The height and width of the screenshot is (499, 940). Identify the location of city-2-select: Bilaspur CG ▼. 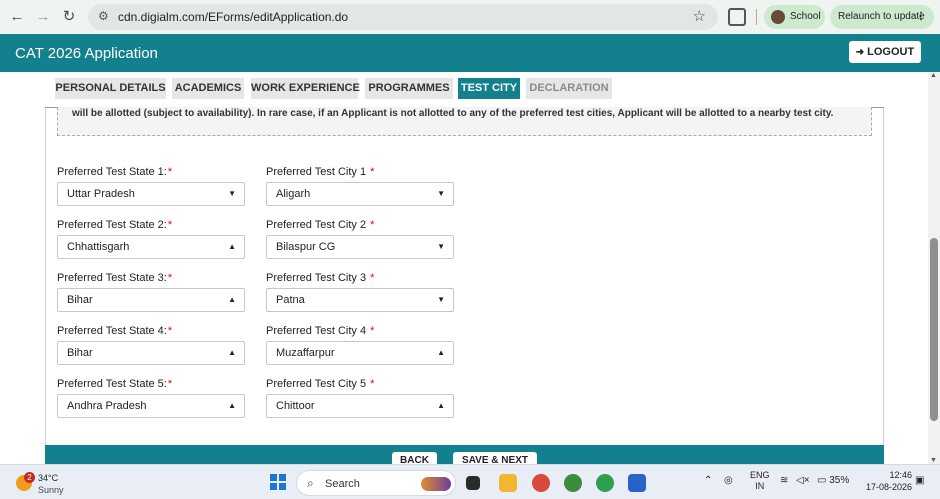
(360, 247).